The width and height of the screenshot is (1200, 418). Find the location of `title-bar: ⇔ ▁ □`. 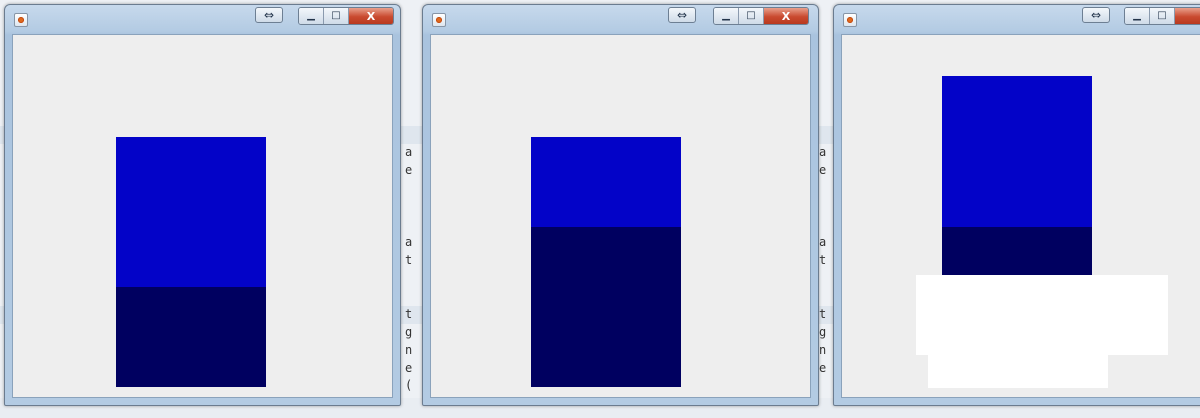

title-bar: ⇔ ▁ □ is located at coordinates (1017, 19).